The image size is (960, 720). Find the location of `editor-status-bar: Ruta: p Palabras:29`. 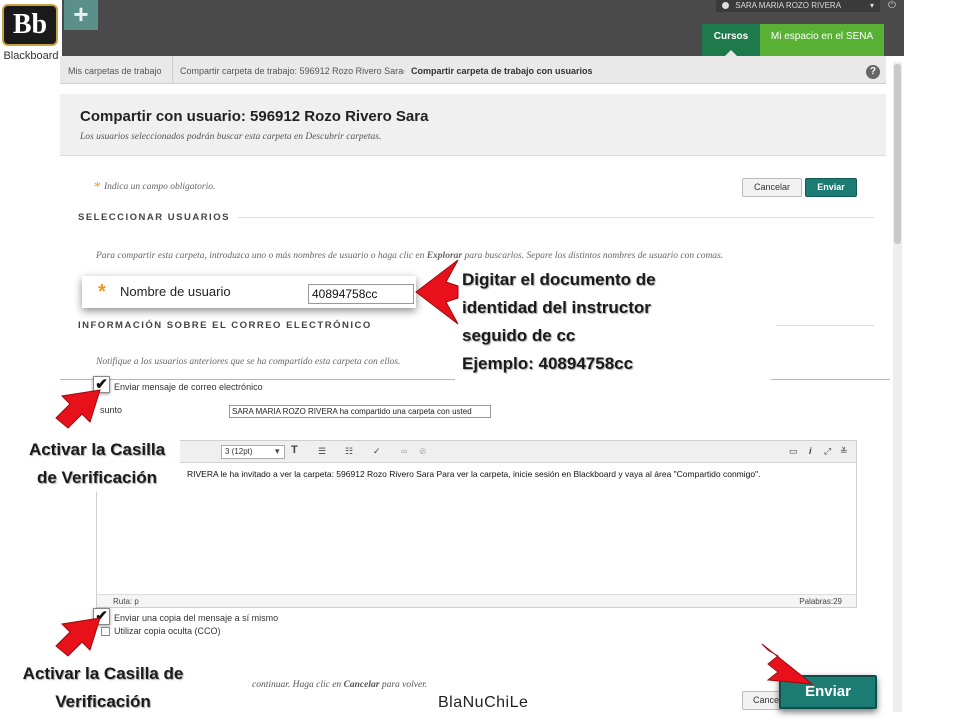

editor-status-bar: Ruta: p Palabras:29 is located at coordinates (476, 600).